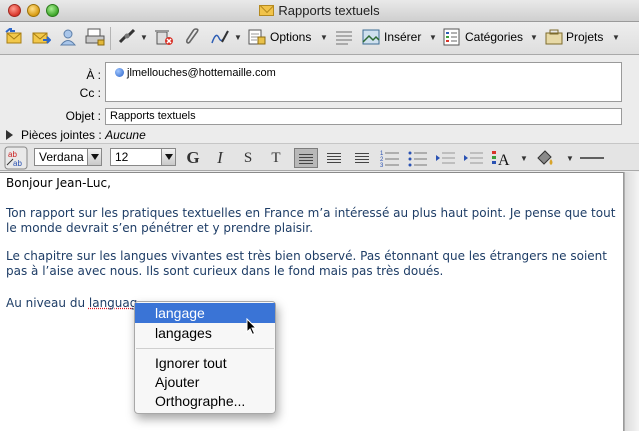 The width and height of the screenshot is (639, 431). I want to click on body-greeting: Bonjour Jean-Luc,, so click(58, 183).